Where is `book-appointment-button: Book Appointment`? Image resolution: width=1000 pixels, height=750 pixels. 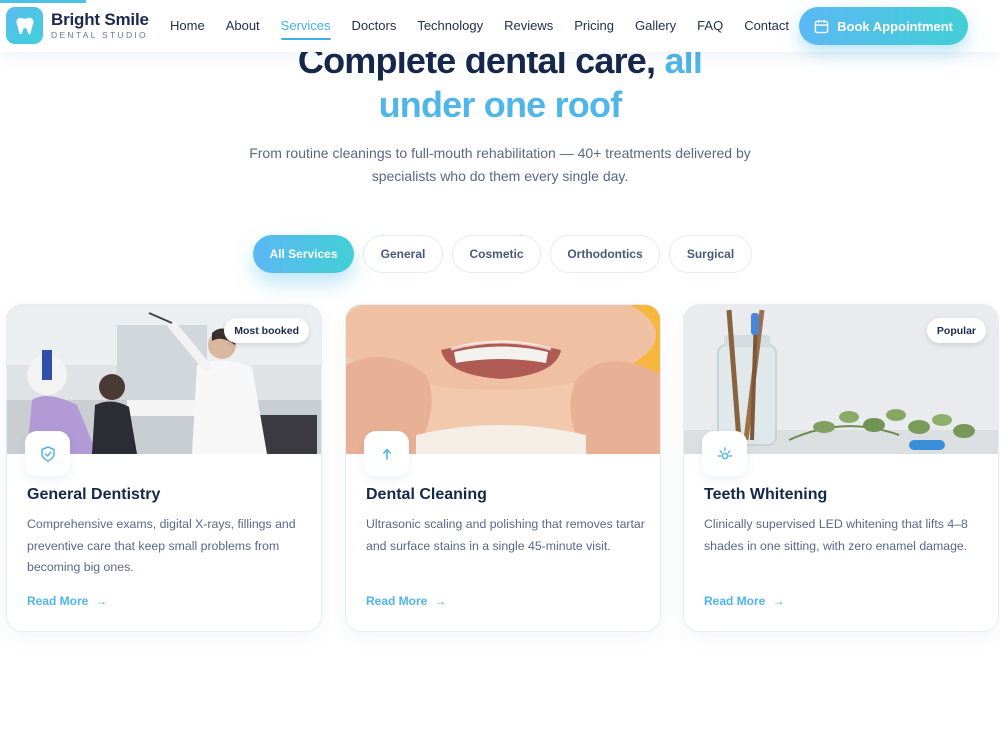
book-appointment-button: Book Appointment is located at coordinates (883, 26).